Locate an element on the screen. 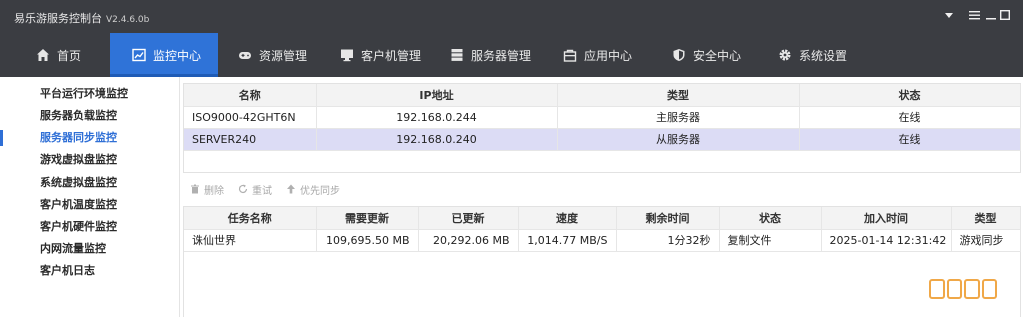 Image resolution: width=1023 pixels, height=317 pixels. task-remaining: 1分32秒 is located at coordinates (668, 240).